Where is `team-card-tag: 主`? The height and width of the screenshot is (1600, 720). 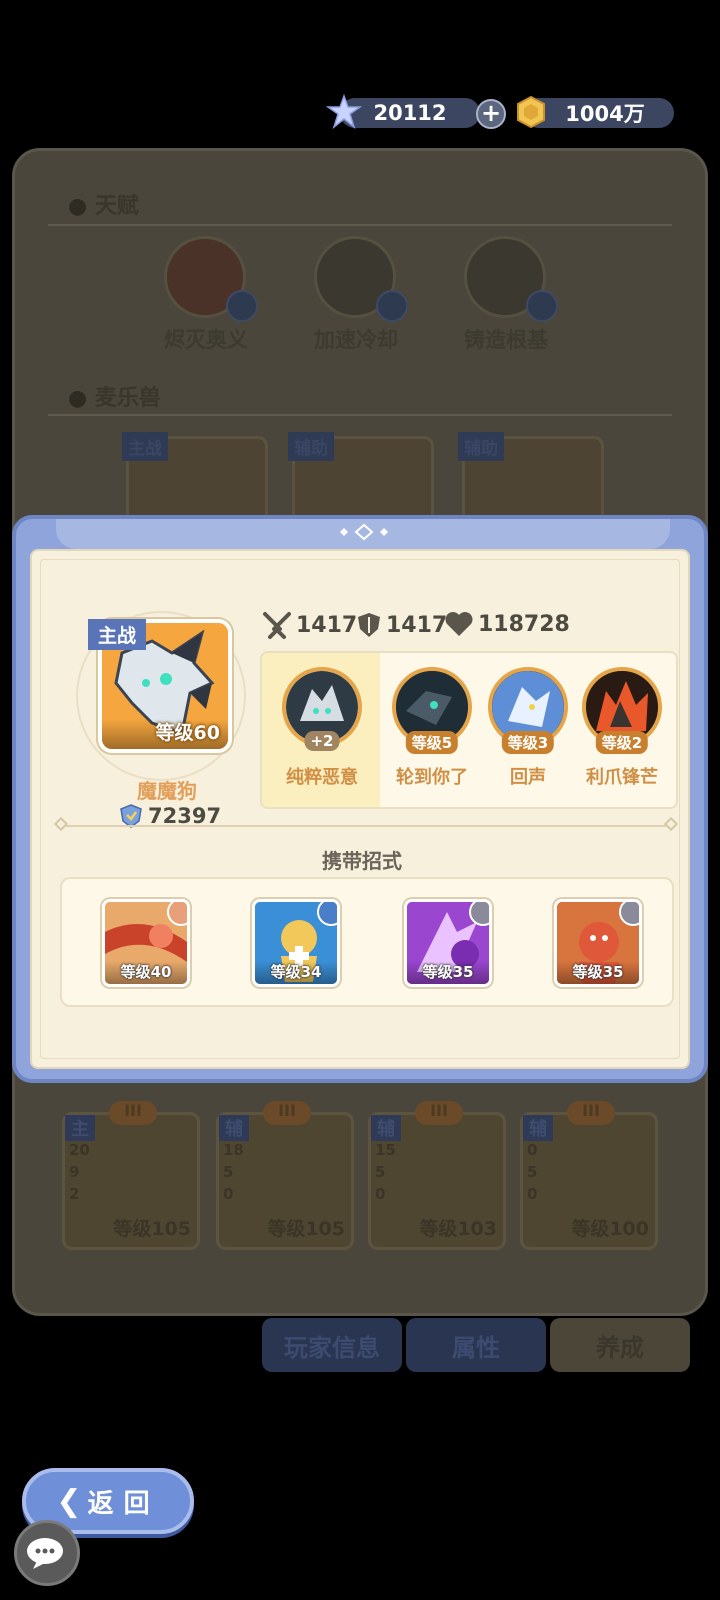
team-card-tag: 主 is located at coordinates (80, 1128).